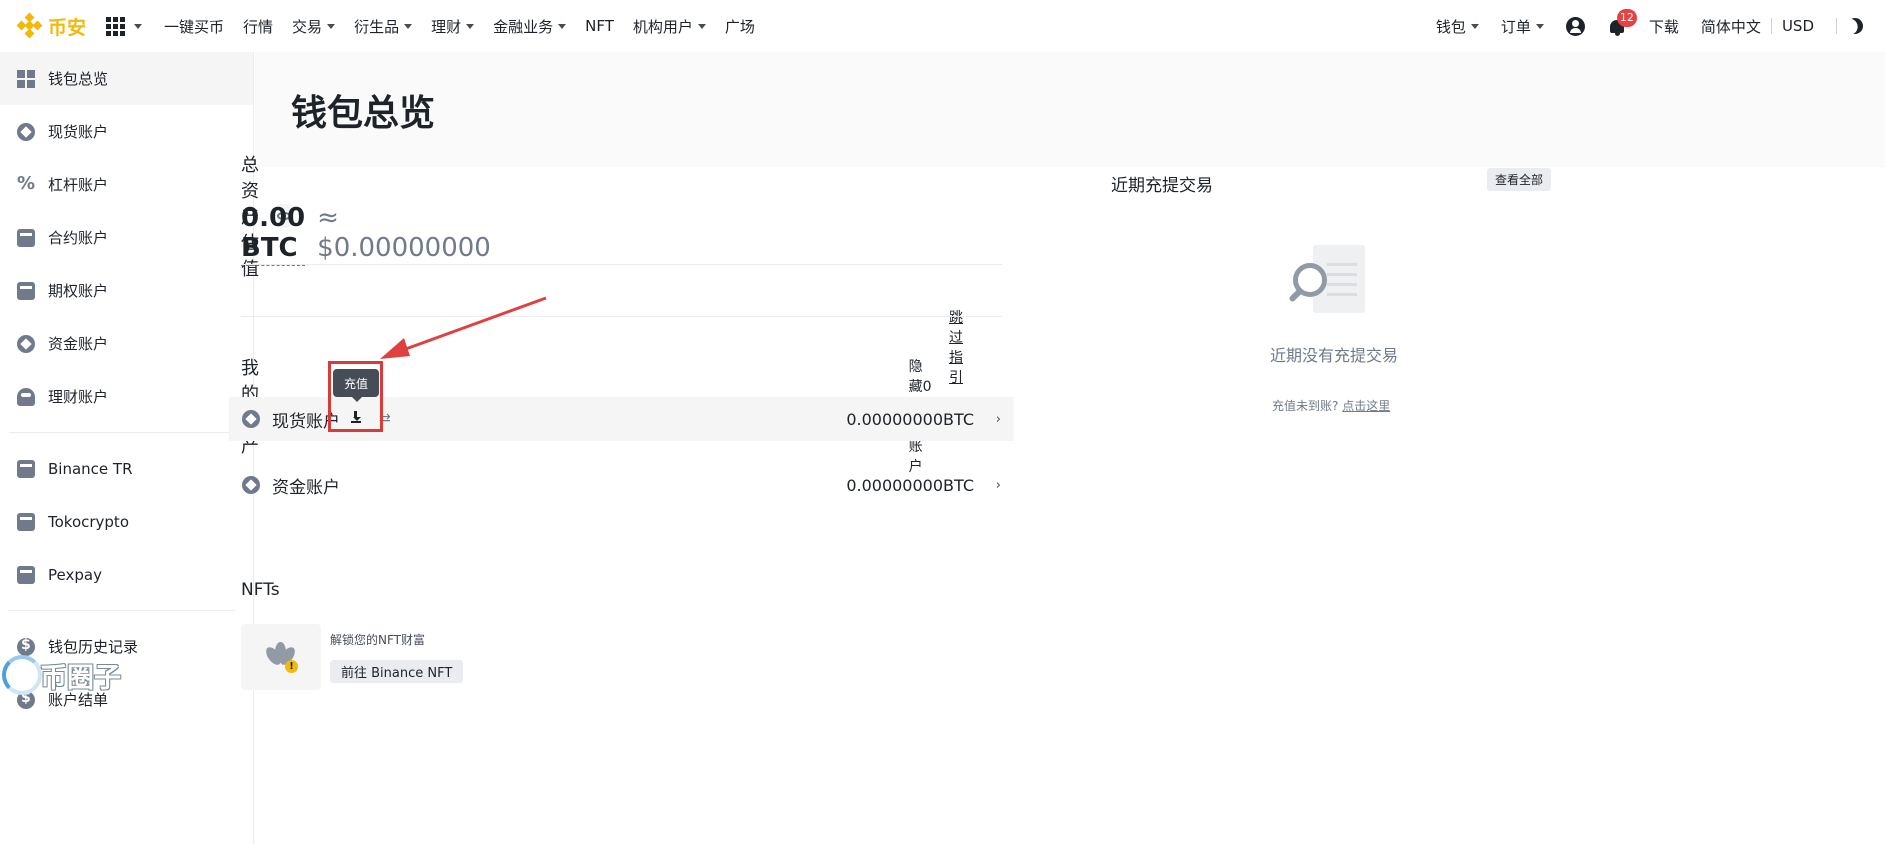 The image size is (1885, 844). Describe the element at coordinates (126, 574) in the screenshot. I see `sidebar-item-pexpay: Pexpay` at that location.